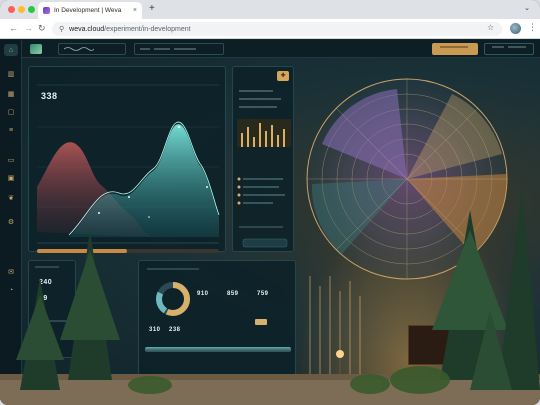 The height and width of the screenshot is (405, 540). I want to click on close-window-button, so click(11, 9).